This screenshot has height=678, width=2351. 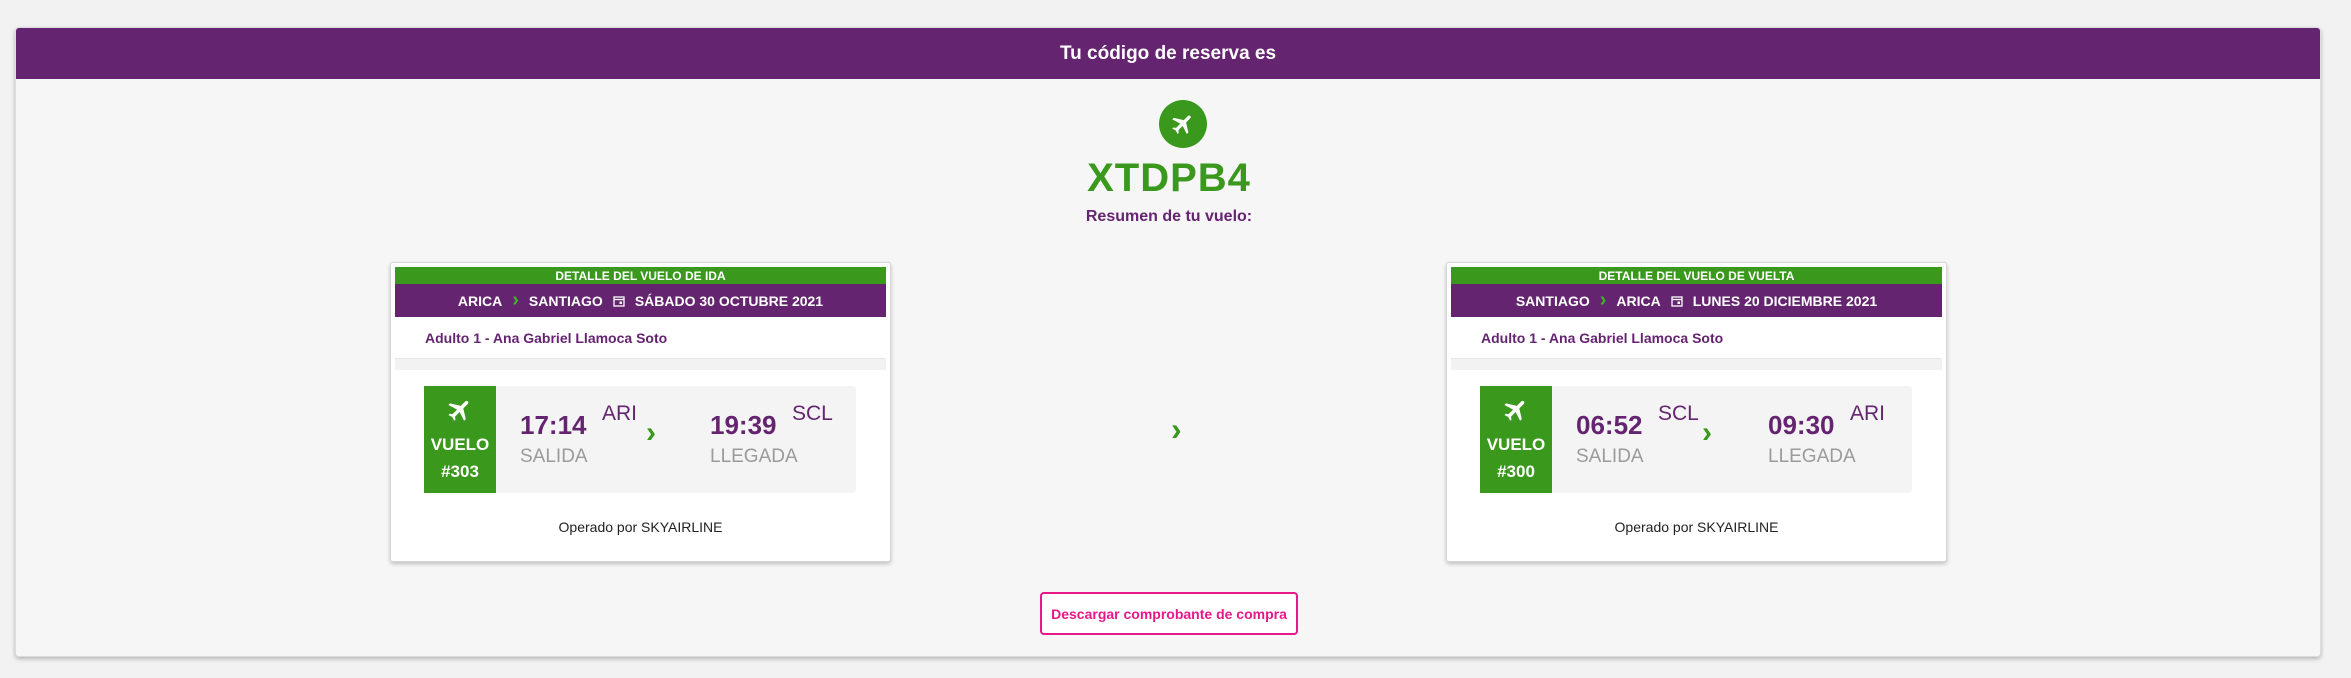 I want to click on flight-number: #303, so click(x=460, y=471).